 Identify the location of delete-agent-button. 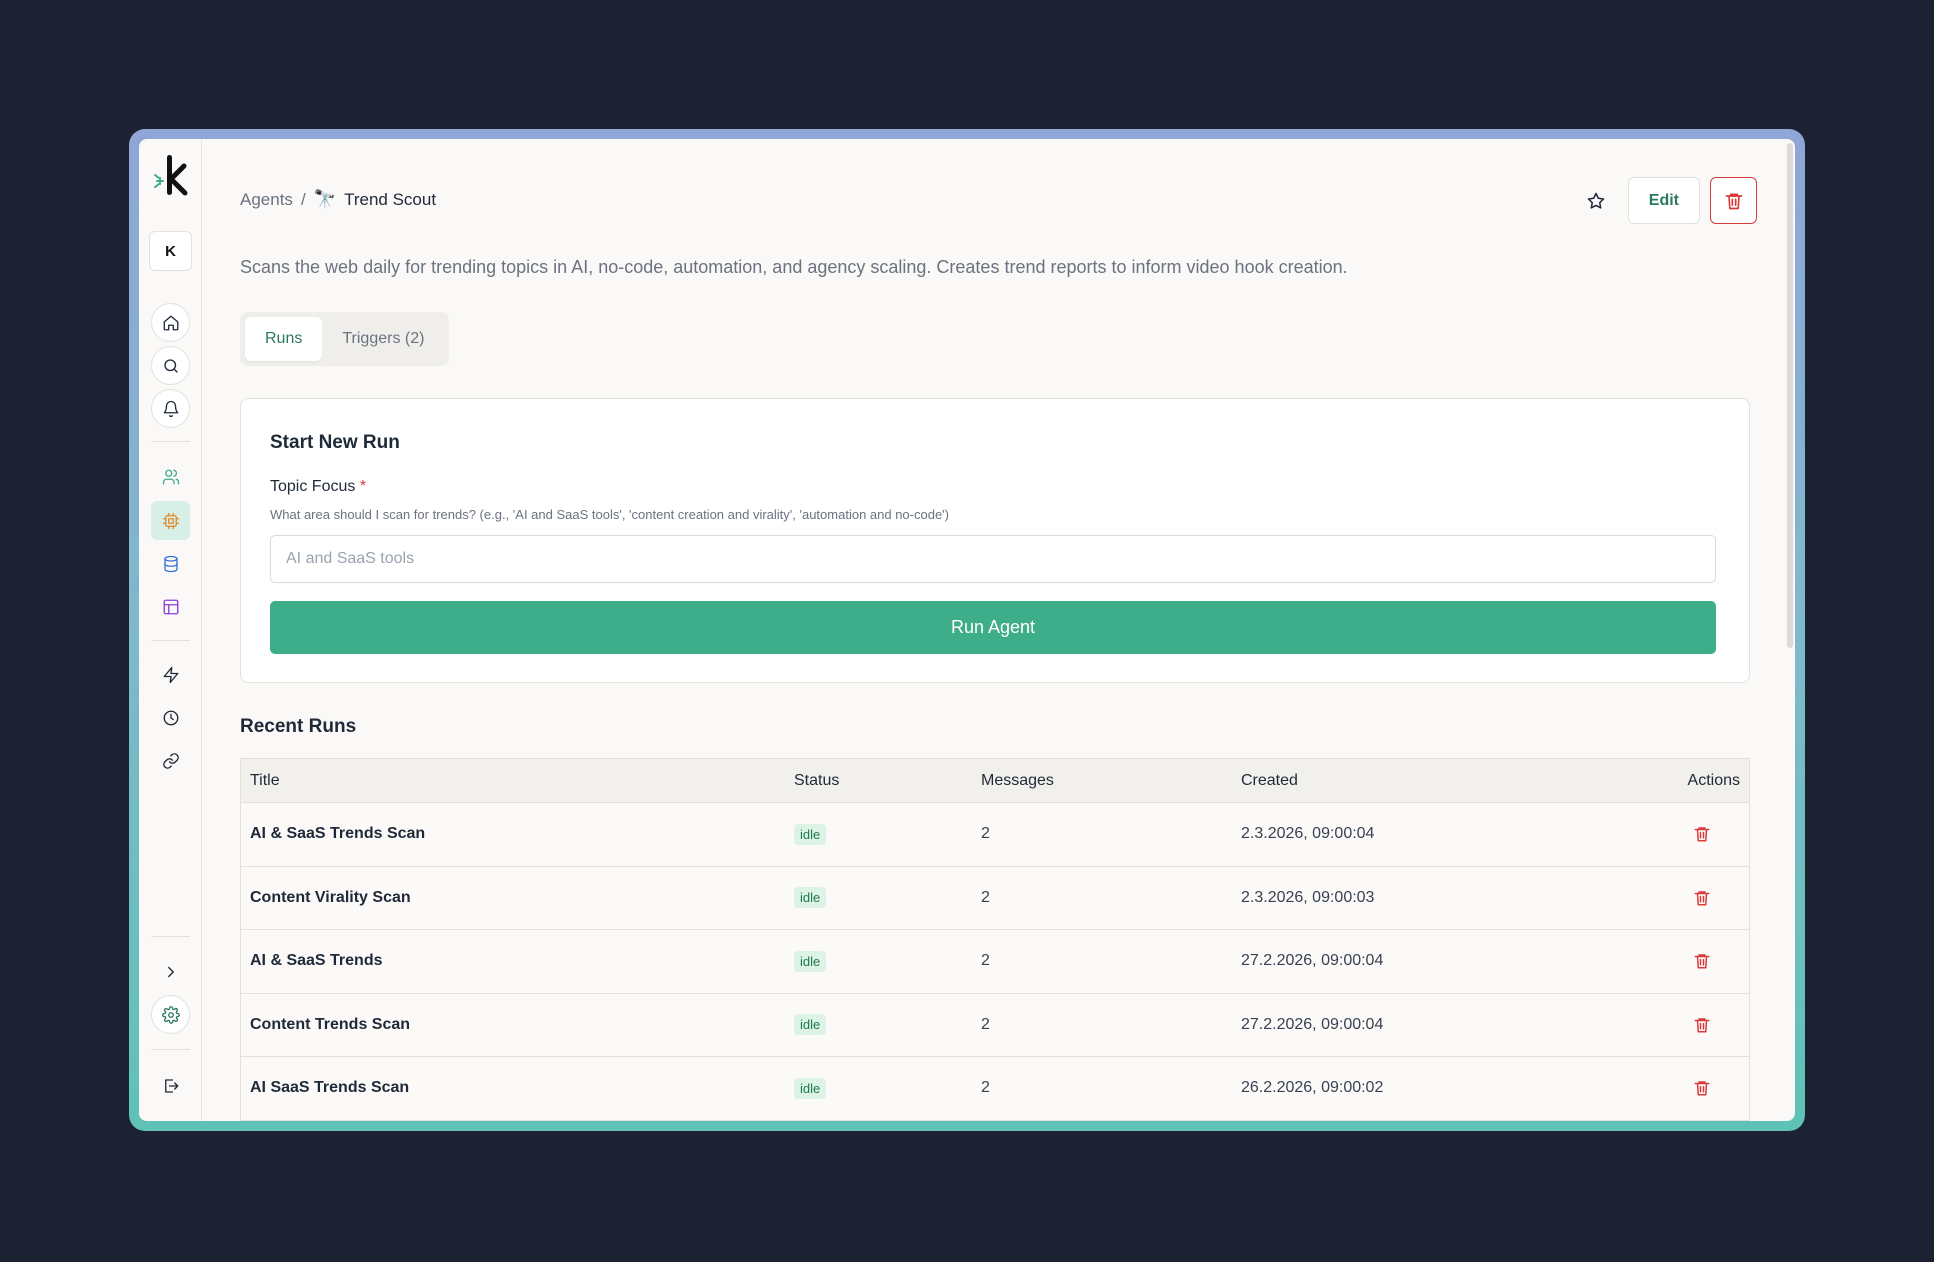
(1733, 200).